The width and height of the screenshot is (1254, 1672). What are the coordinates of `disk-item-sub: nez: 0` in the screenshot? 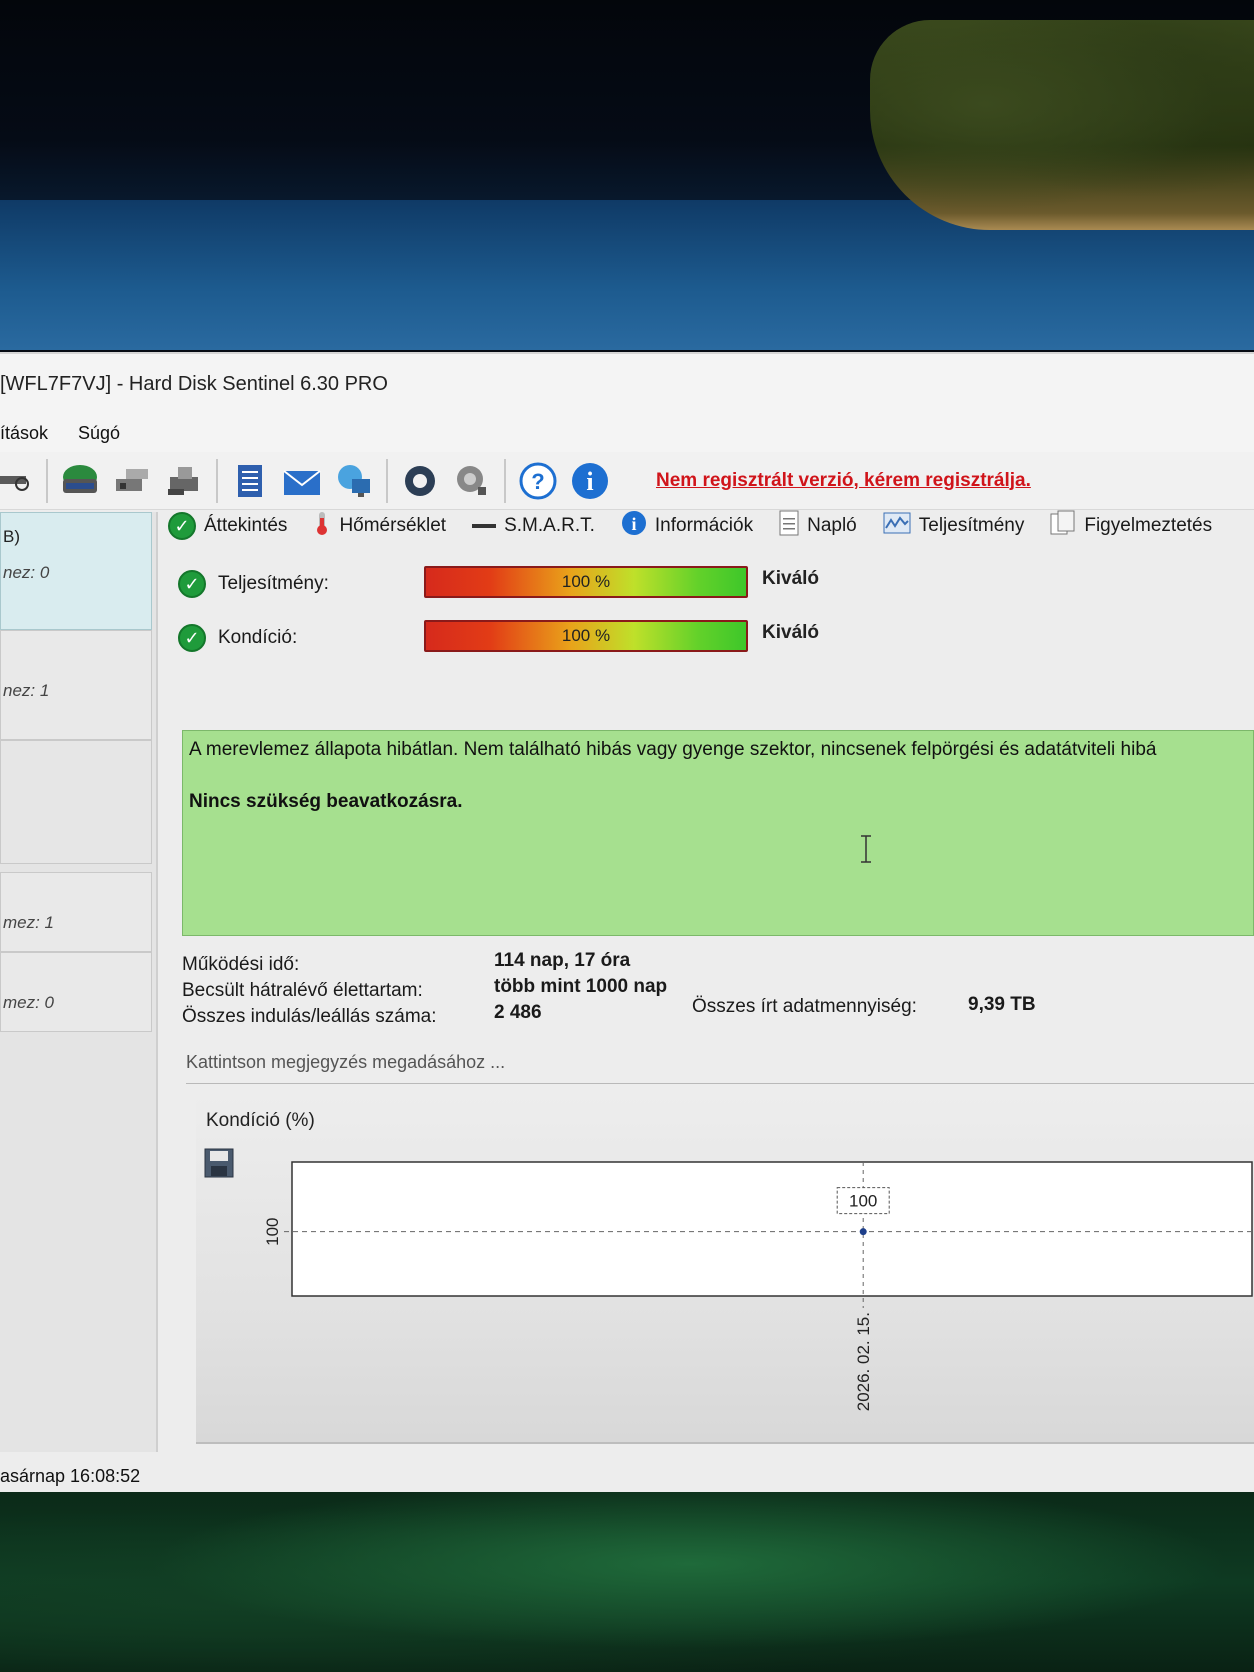 It's located at (26, 572).